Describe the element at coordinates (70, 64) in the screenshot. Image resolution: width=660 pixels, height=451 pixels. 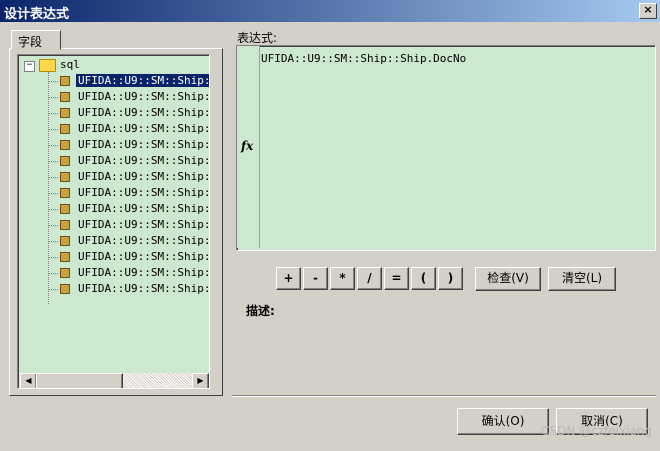
I see `tree-root-label: sql` at that location.